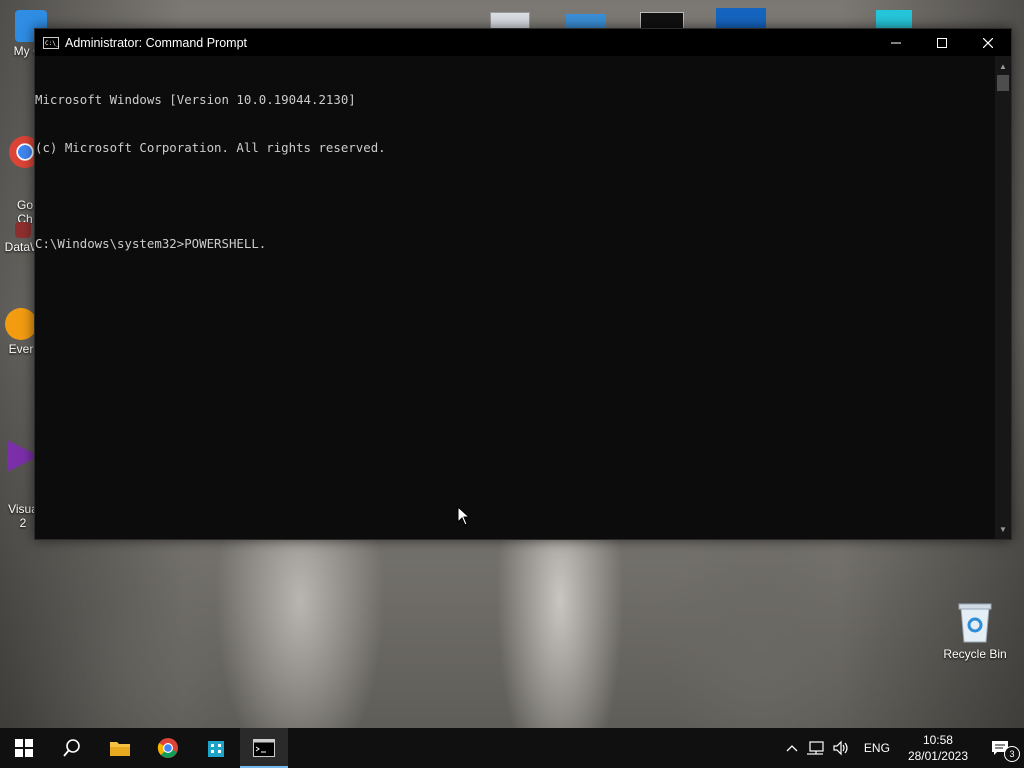  Describe the element at coordinates (512, 748) in the screenshot. I see `taskbar: ENG 10:58 28/01/2023 3` at that location.